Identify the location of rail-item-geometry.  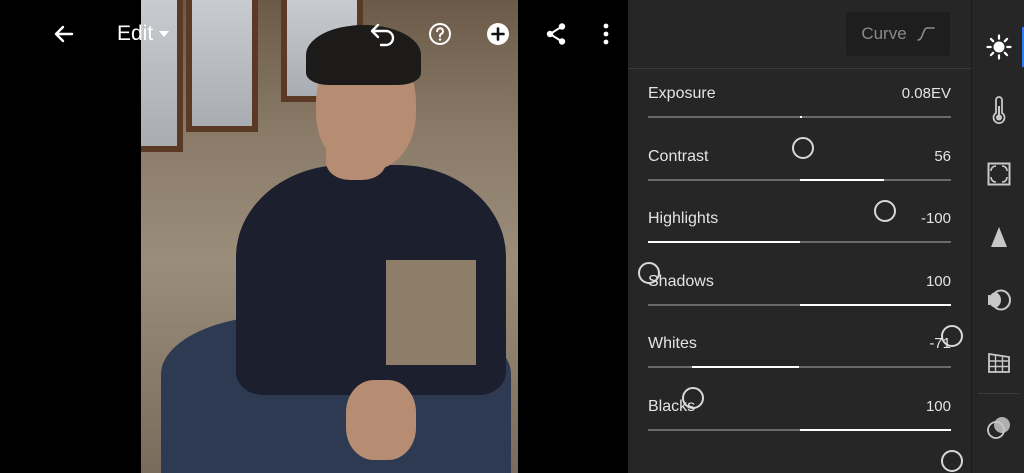
(998, 362).